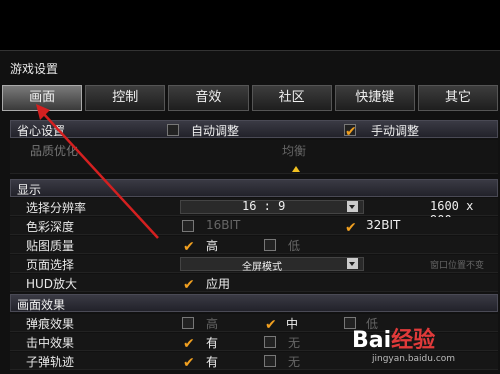  I want to click on tab-community: 社区, so click(291, 98).